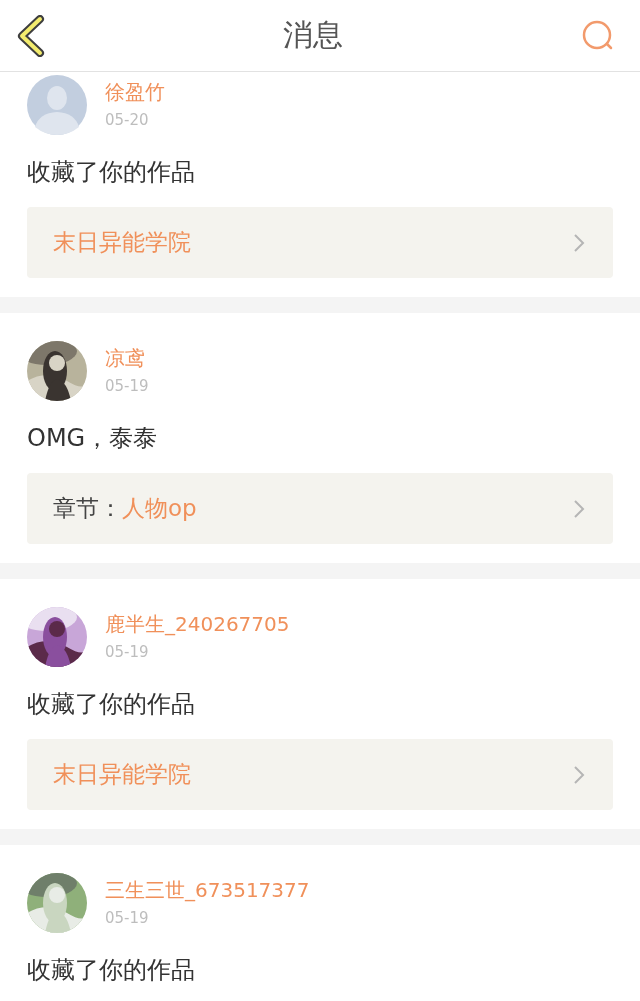  I want to click on user-name: 鹿半生_240267705, so click(197, 624).